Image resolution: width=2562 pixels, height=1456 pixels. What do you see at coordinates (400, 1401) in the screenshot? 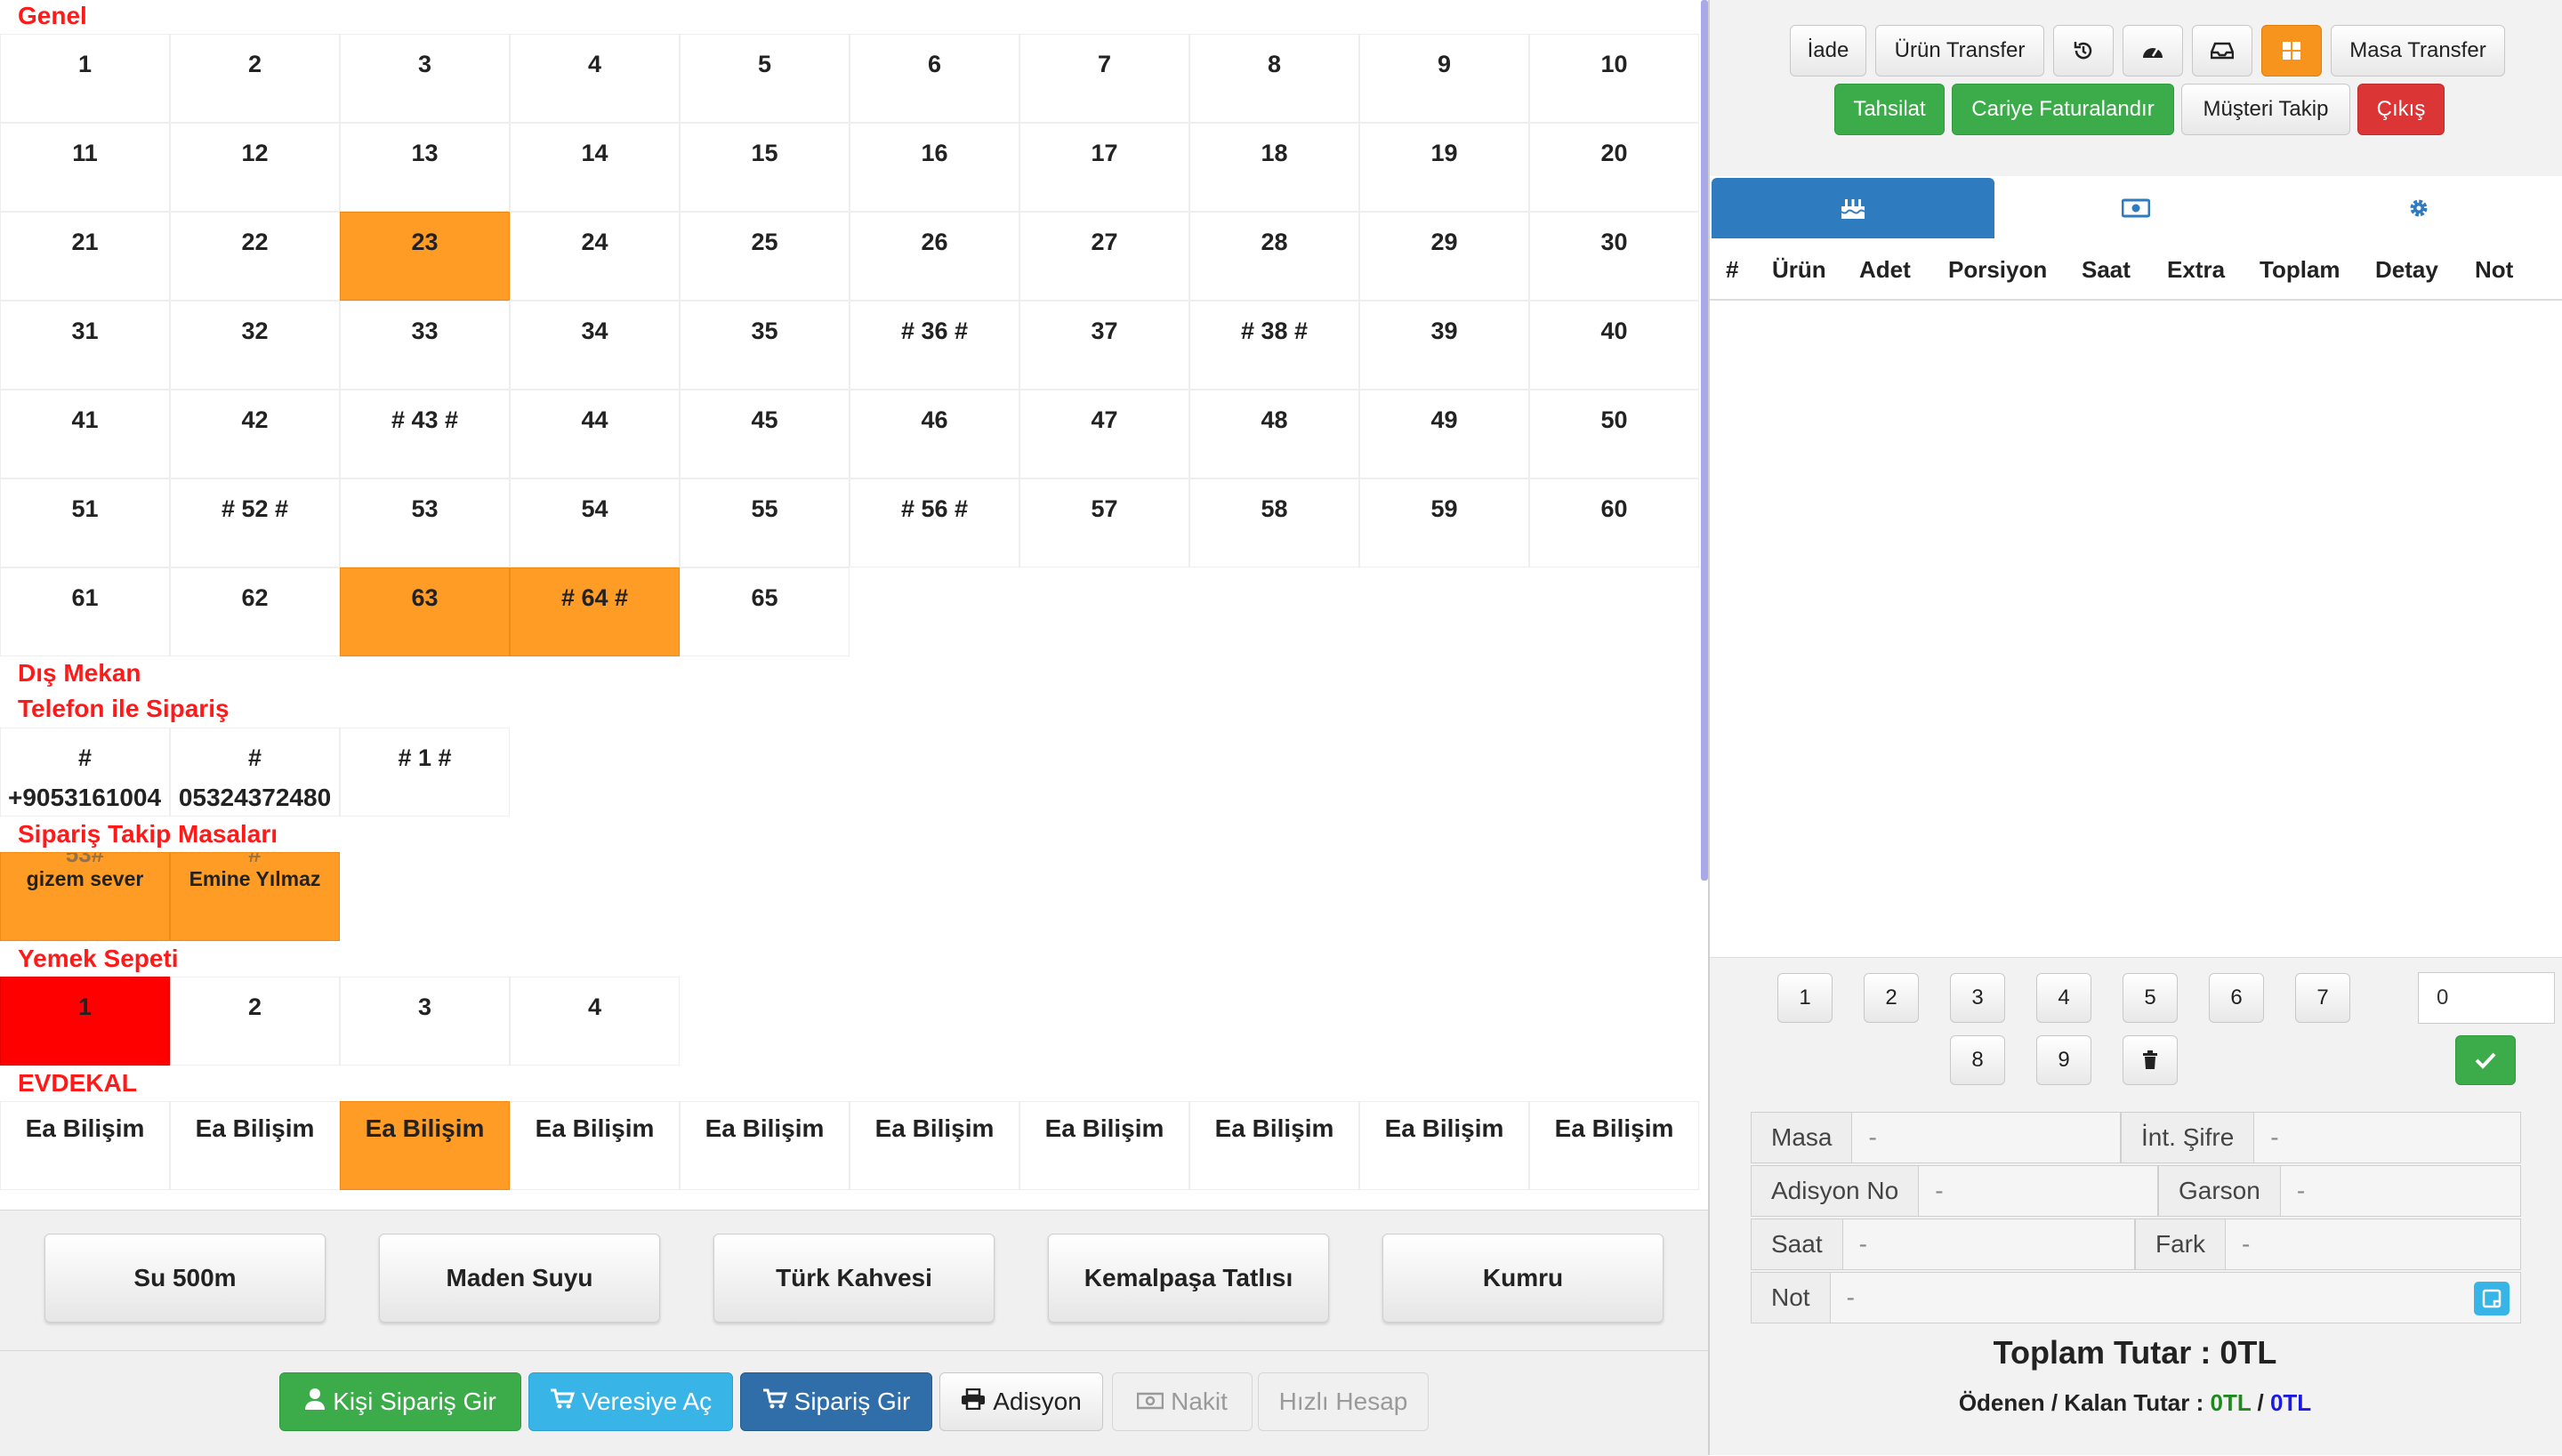
I see `kisi-siparis-button: Kişi Sipariş Gir` at bounding box center [400, 1401].